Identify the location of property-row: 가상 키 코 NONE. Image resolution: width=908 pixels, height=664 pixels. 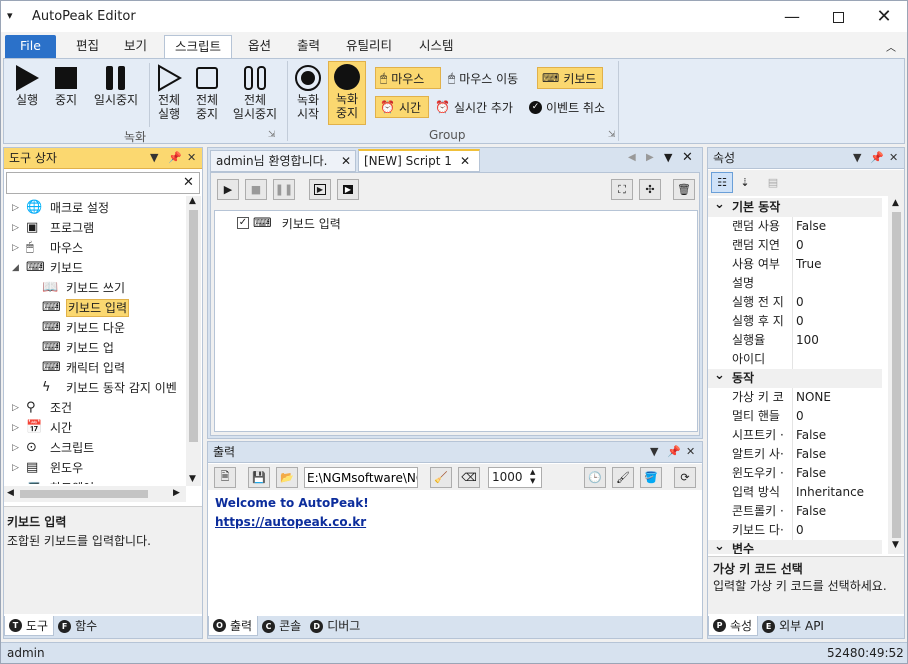
(795, 397).